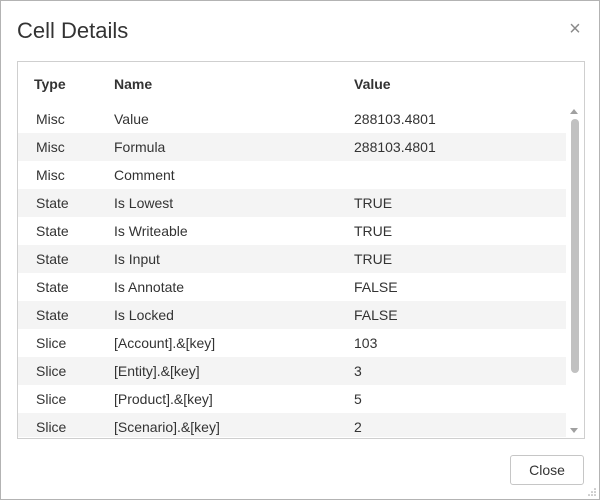 This screenshot has width=600, height=500. Describe the element at coordinates (292, 119) in the screenshot. I see `table-row: Misc Value 288103.4801` at that location.